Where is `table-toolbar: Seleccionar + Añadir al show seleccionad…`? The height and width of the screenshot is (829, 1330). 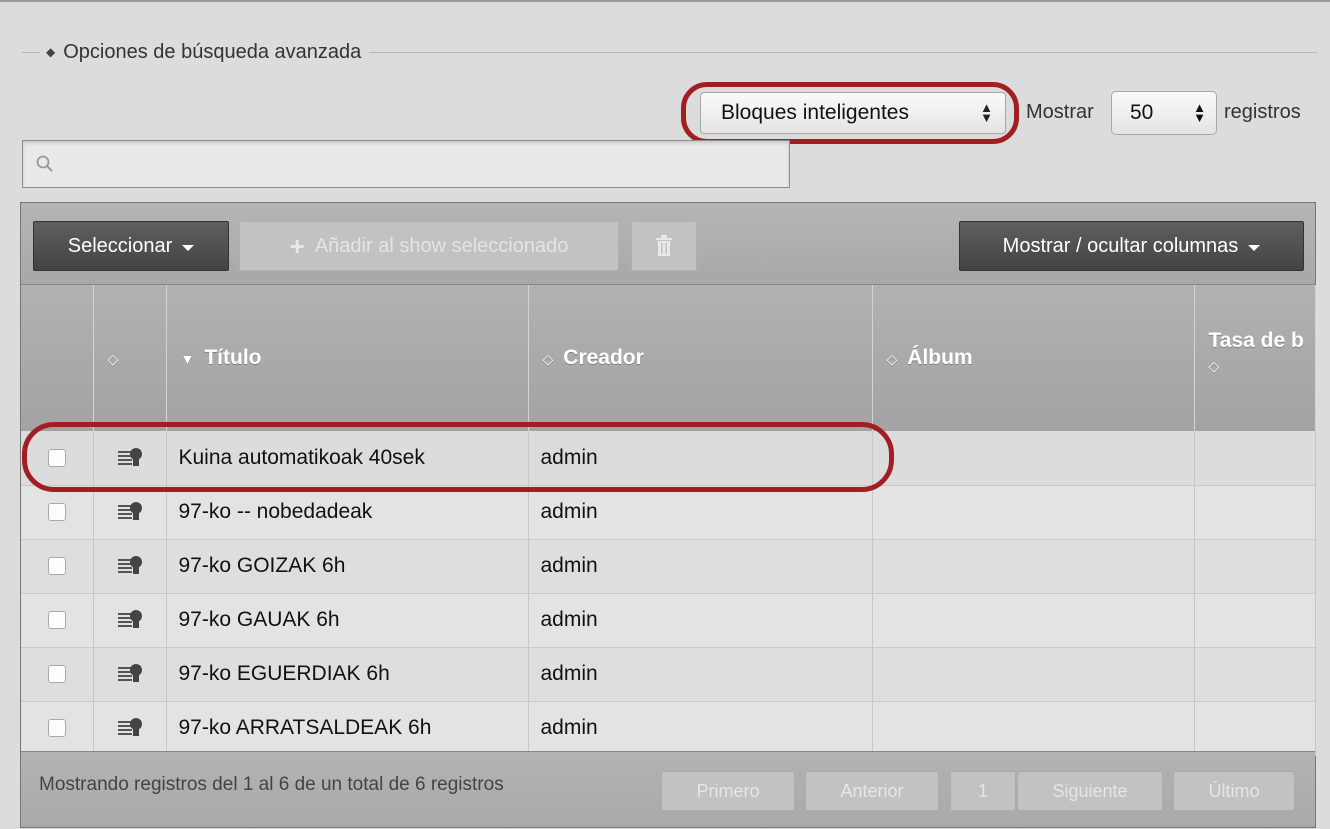
table-toolbar: Seleccionar + Añadir al show seleccionad… is located at coordinates (668, 244).